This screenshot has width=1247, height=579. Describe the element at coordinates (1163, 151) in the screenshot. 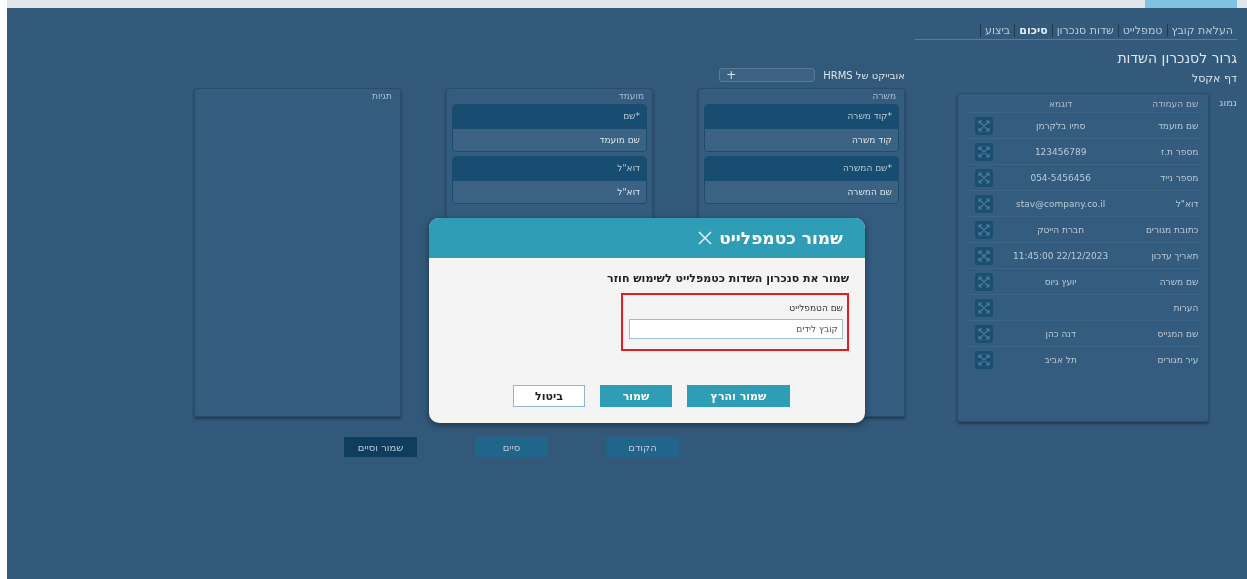

I see `table-cell: מספר ת.ז` at that location.